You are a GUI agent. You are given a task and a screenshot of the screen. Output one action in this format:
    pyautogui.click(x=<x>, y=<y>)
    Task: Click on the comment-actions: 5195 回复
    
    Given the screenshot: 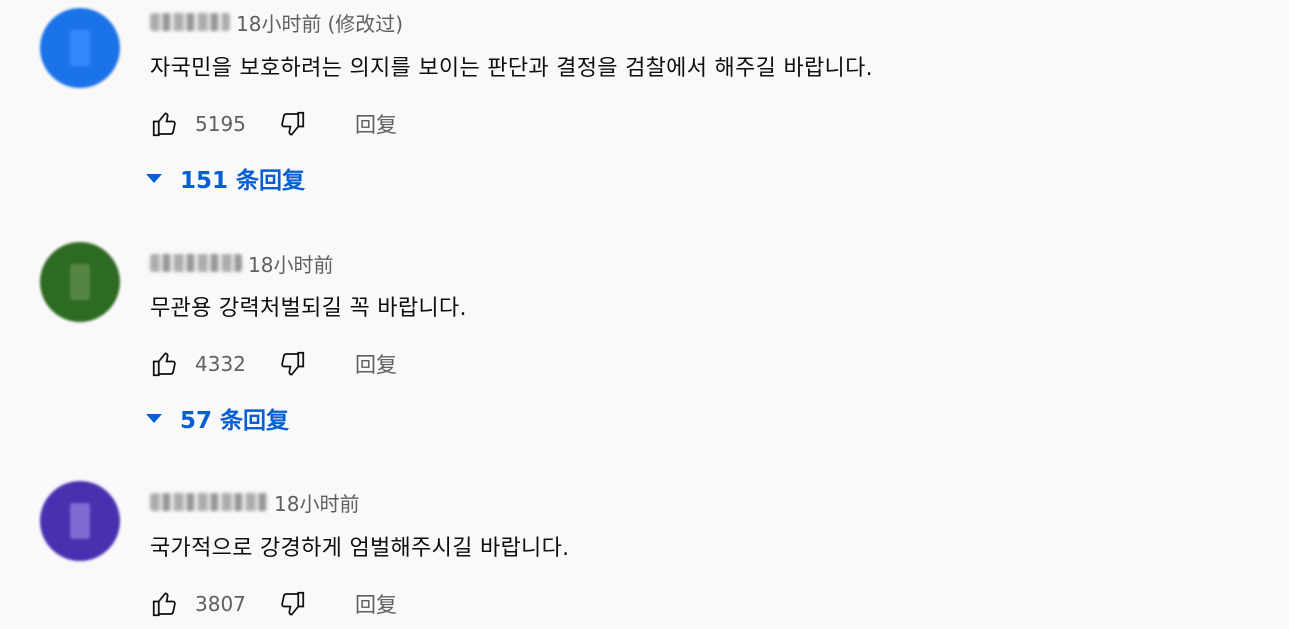 What is the action you would take?
    pyautogui.click(x=273, y=124)
    